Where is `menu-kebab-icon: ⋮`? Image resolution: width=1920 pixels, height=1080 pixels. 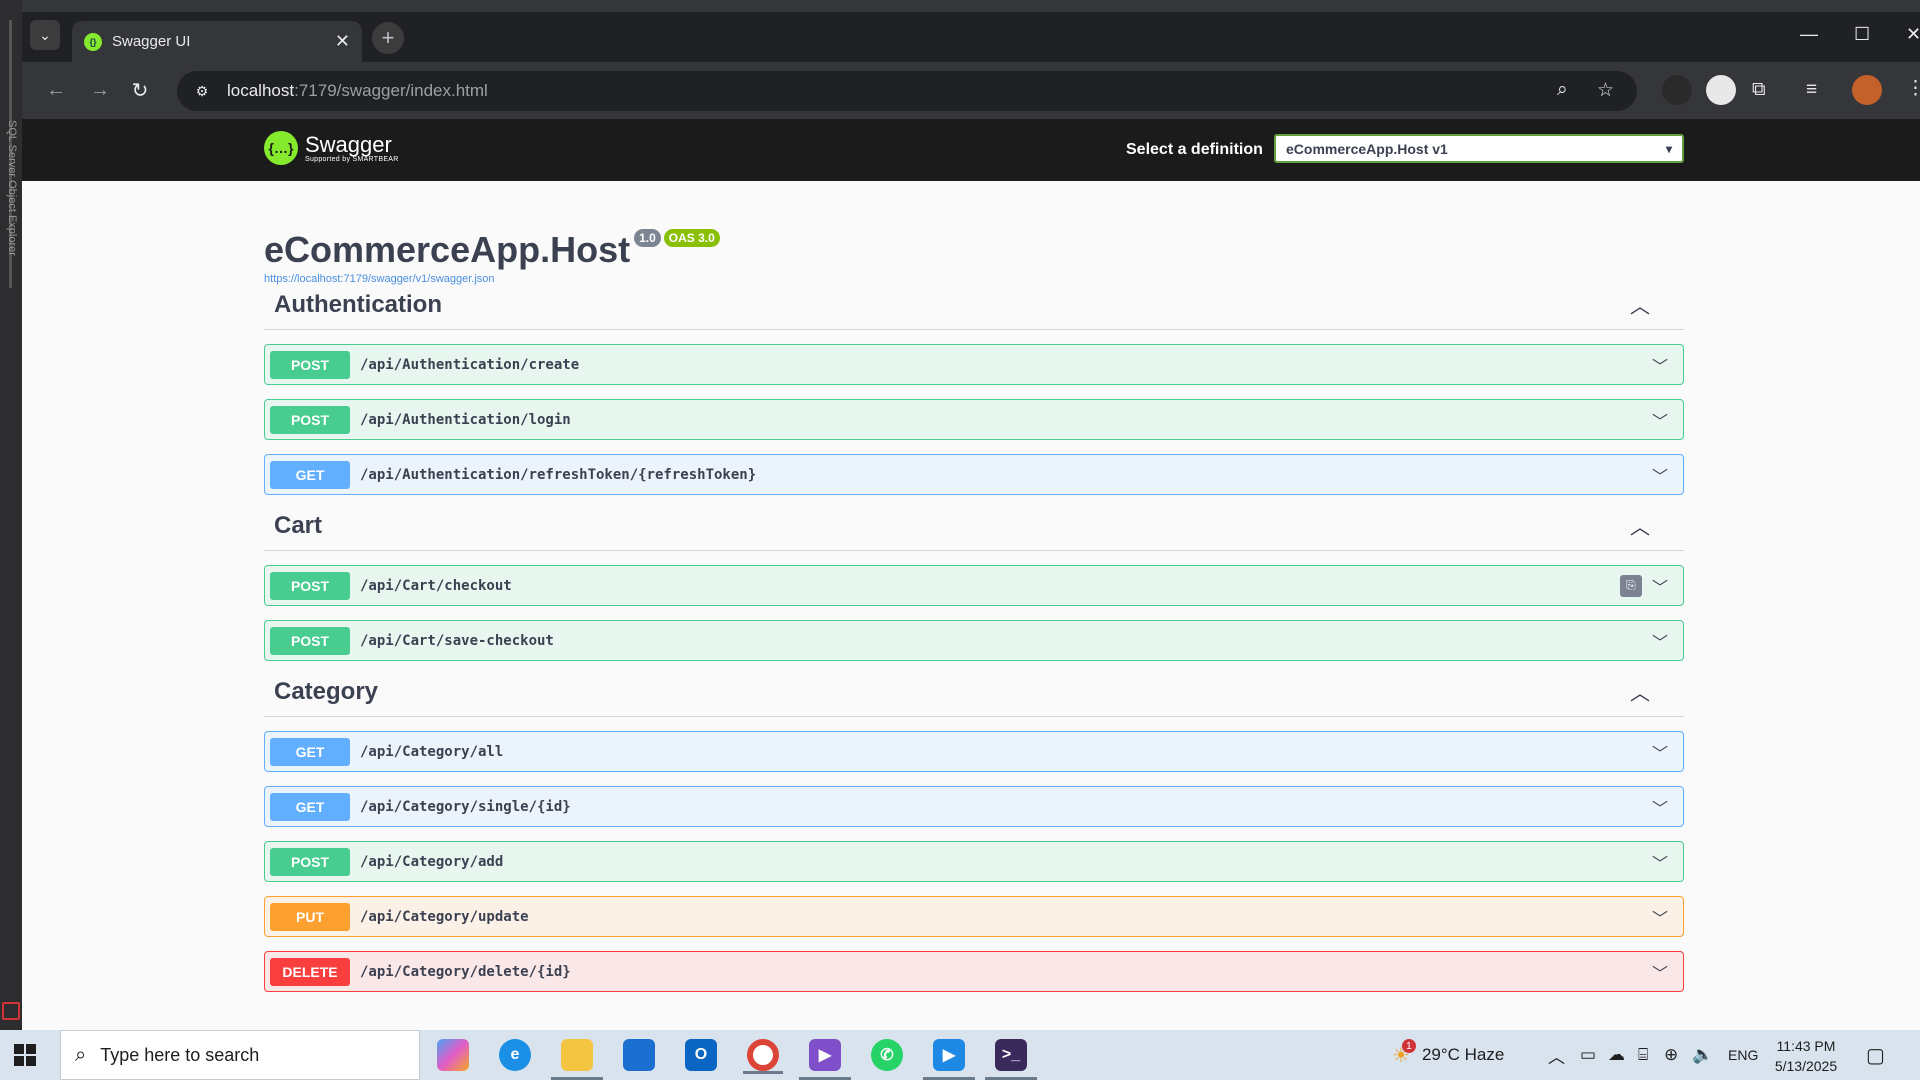 menu-kebab-icon: ⋮ is located at coordinates (1913, 88).